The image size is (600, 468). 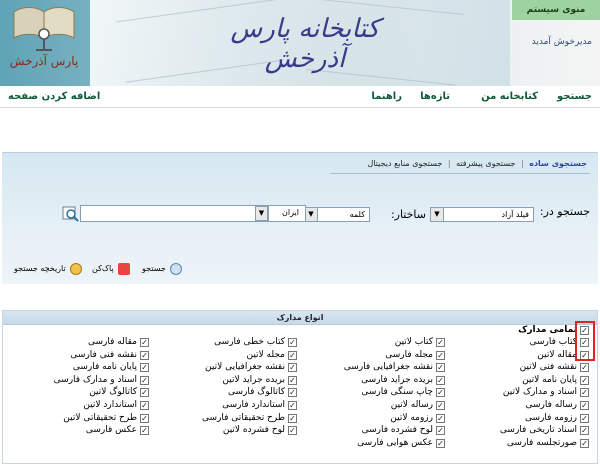 What do you see at coordinates (519, 367) in the screenshot?
I see `document-type-checkbox: ✓ نقشه فنی لاتین` at bounding box center [519, 367].